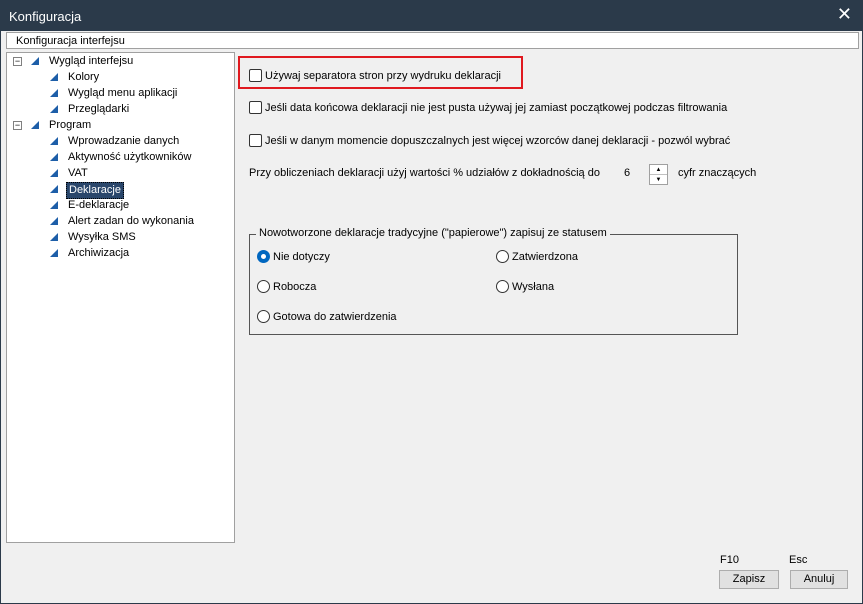  Describe the element at coordinates (255, 107) in the screenshot. I see `end-date-checkbox` at that location.